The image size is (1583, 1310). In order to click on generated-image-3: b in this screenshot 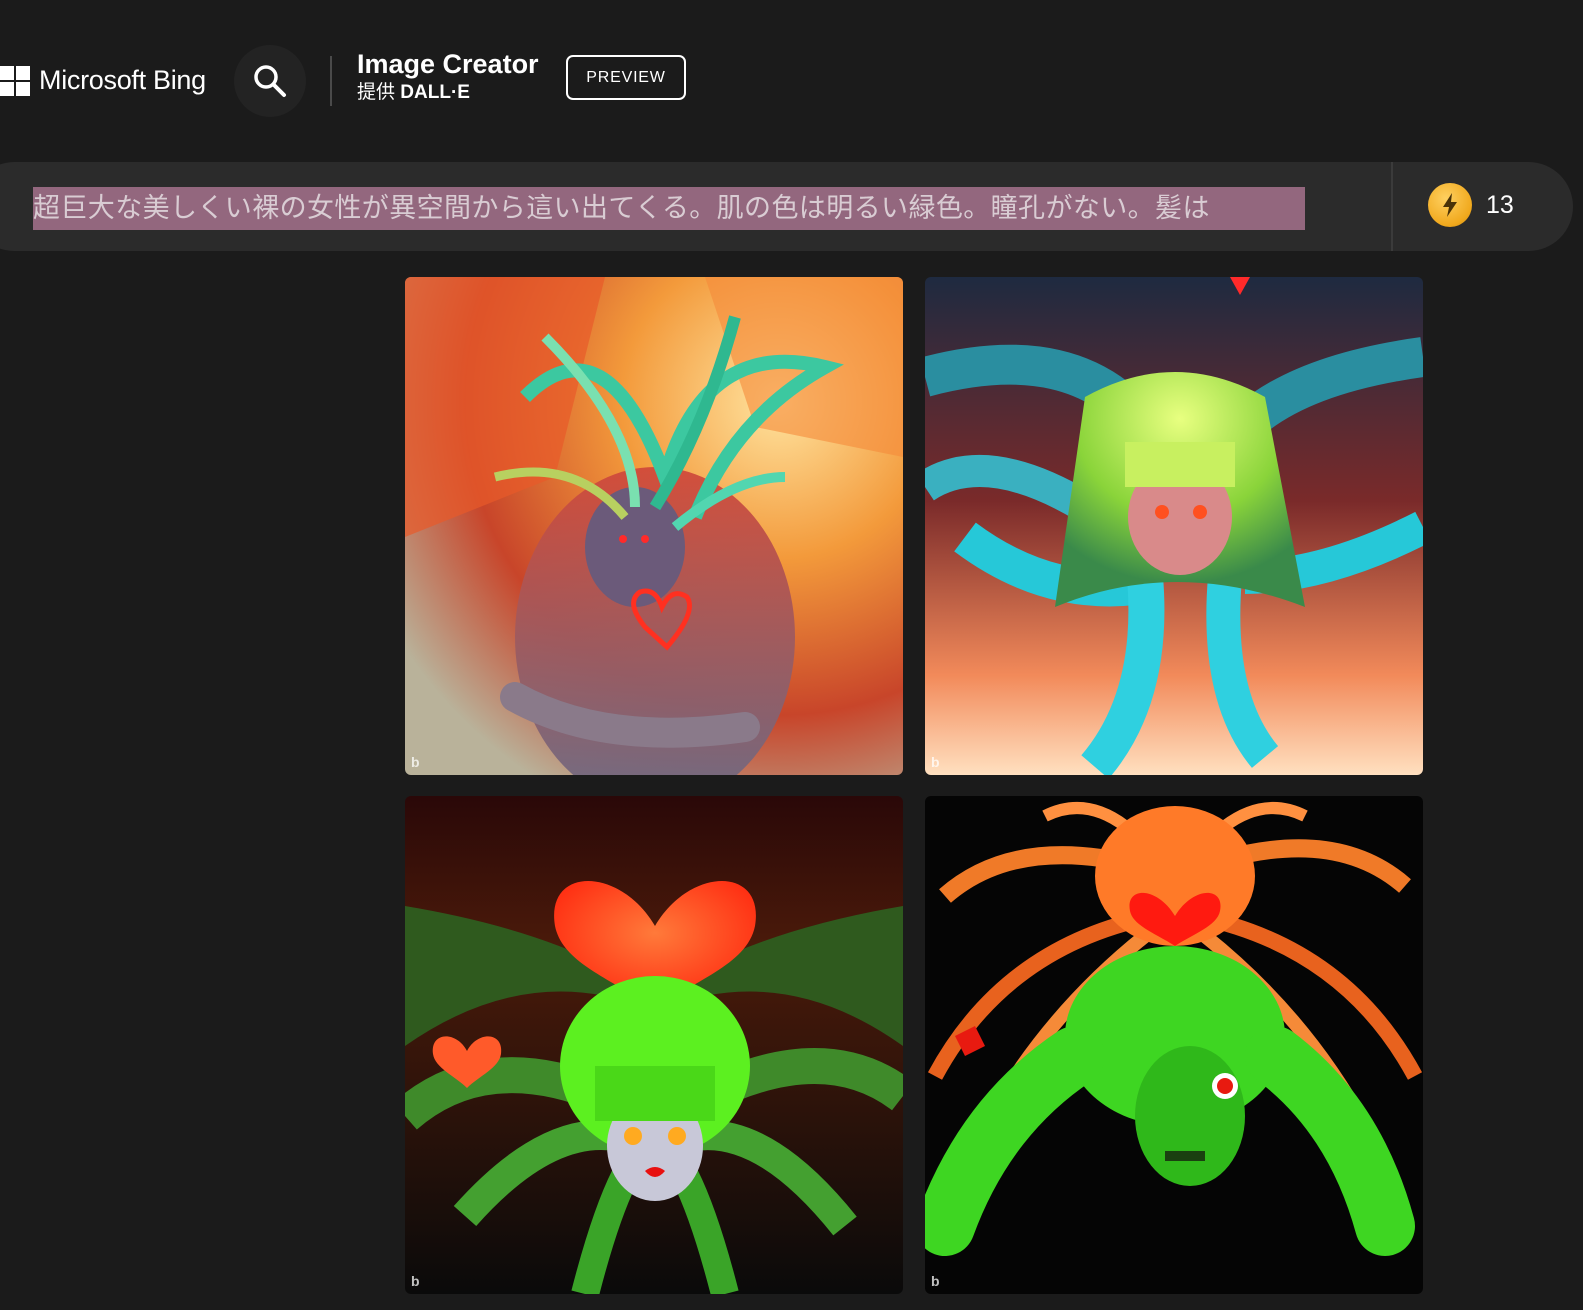, I will do `click(654, 1045)`.